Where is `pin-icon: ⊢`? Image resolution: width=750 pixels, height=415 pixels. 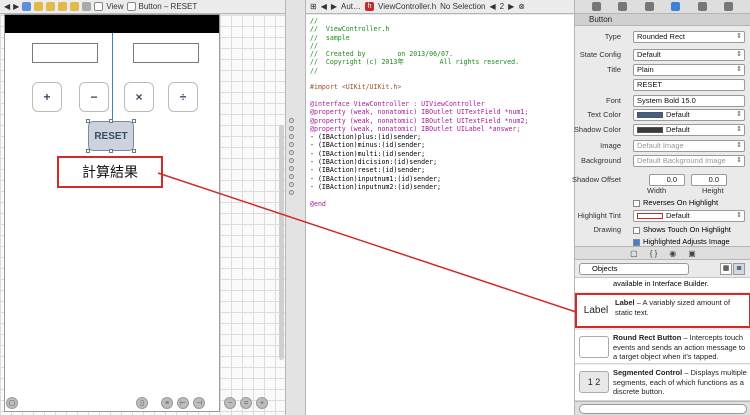 pin-icon: ⊢ is located at coordinates (183, 403).